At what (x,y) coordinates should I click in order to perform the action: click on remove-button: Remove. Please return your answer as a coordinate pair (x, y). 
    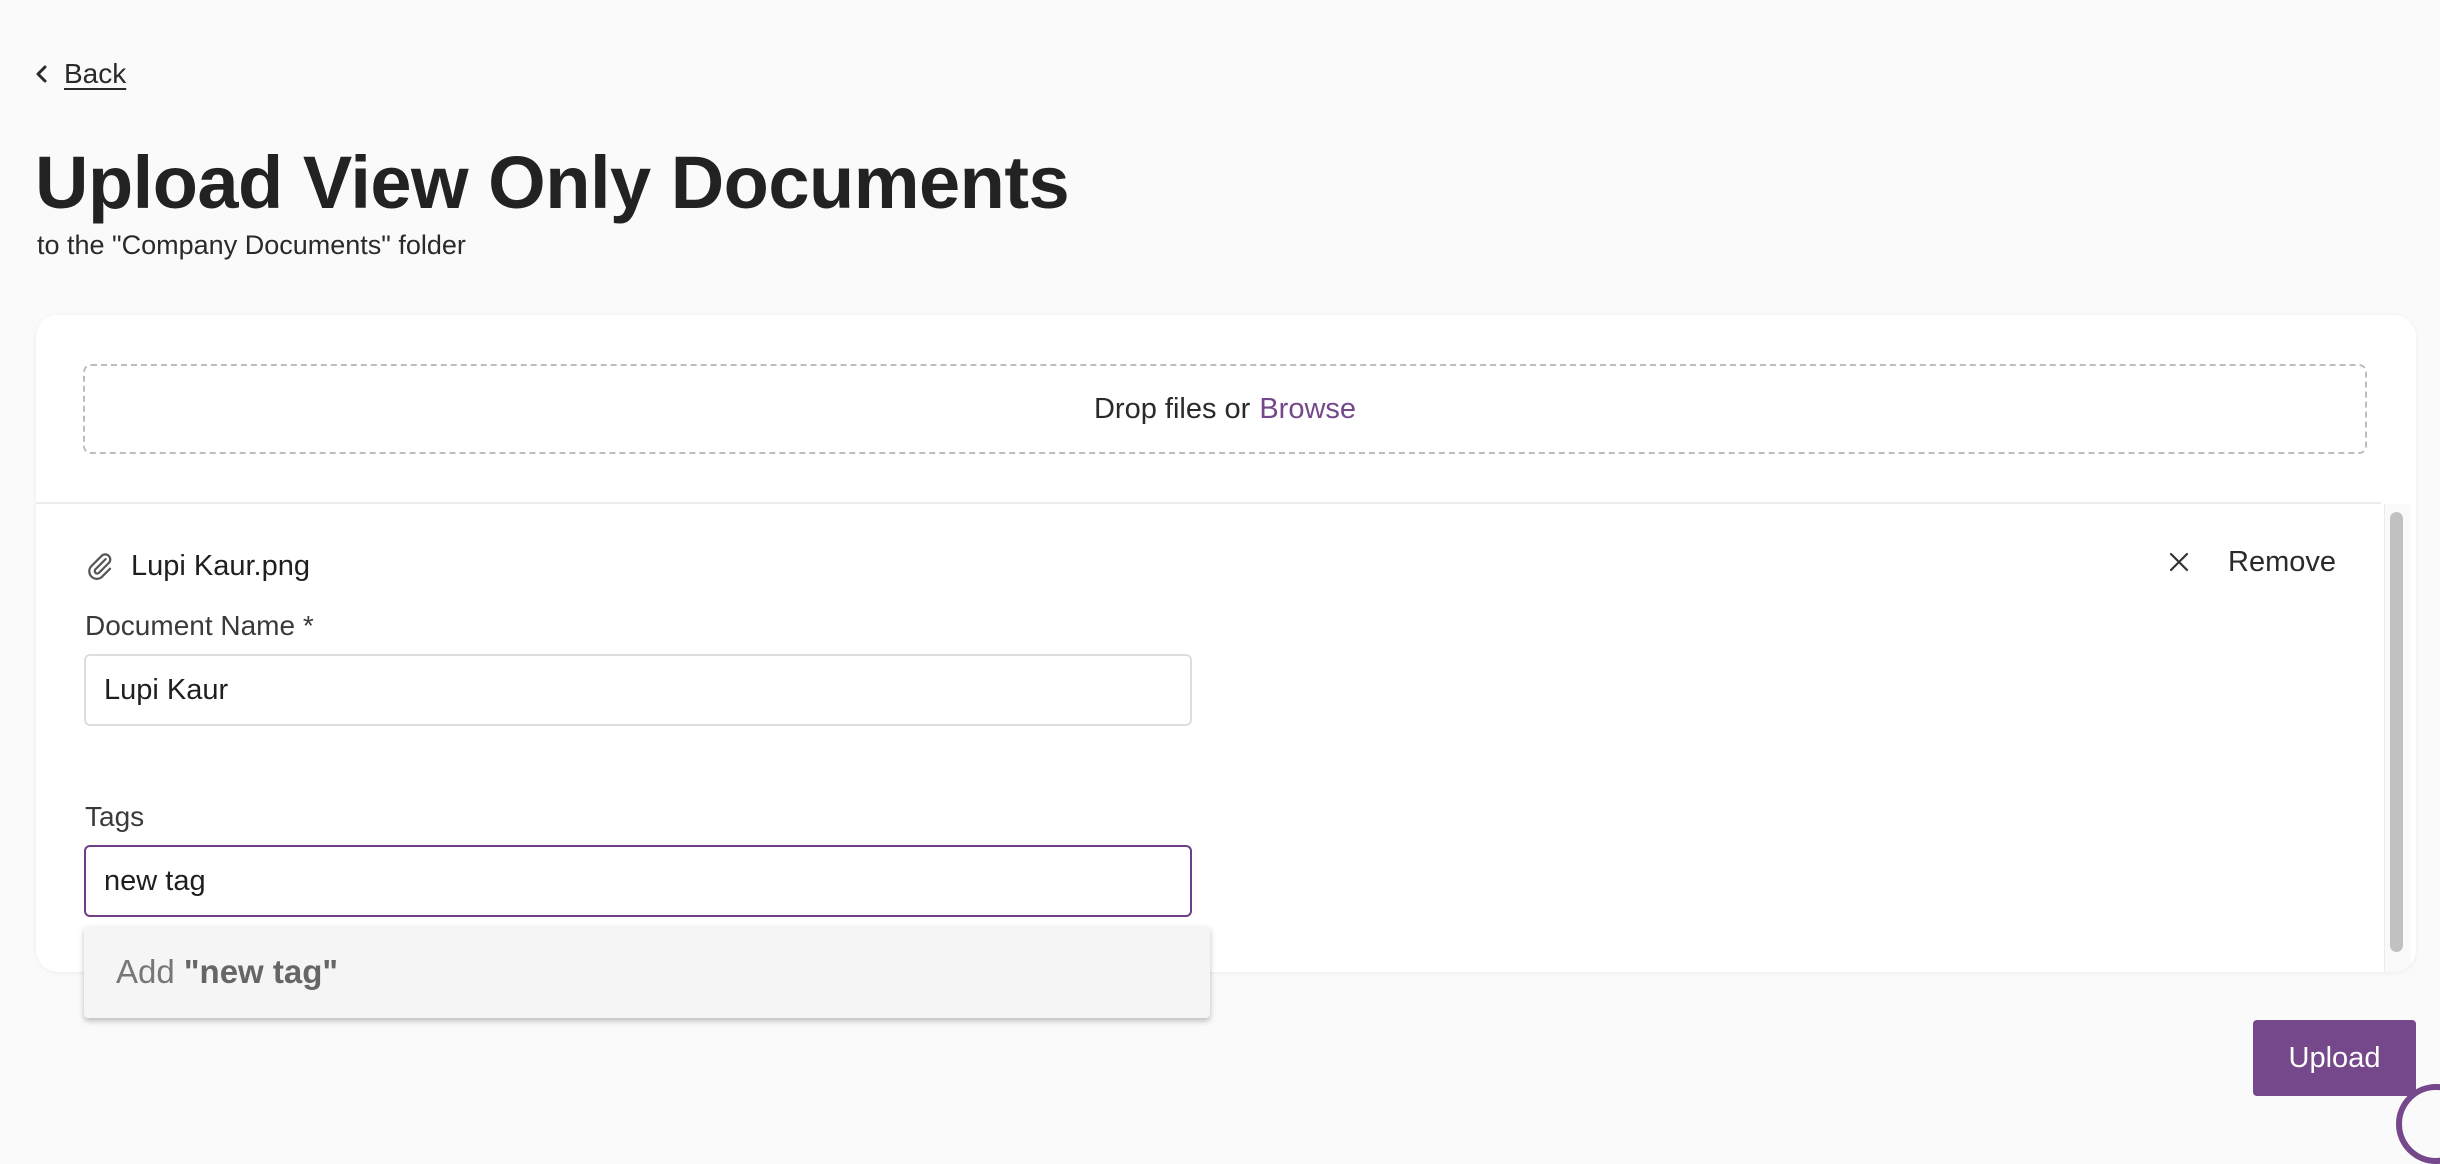
    Looking at the image, I should click on (2252, 562).